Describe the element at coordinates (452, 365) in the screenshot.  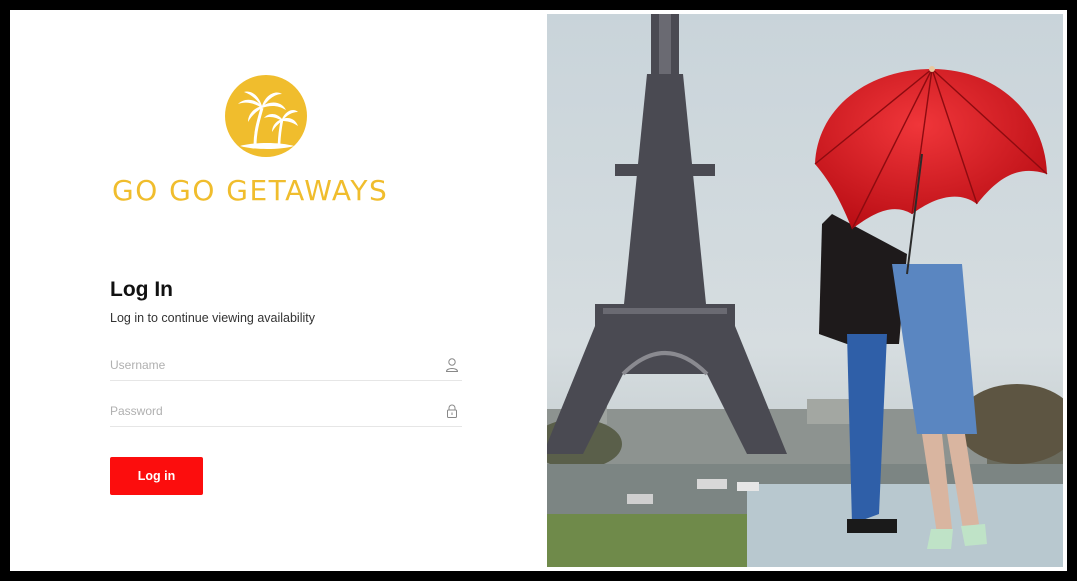
I see `user-icon` at that location.